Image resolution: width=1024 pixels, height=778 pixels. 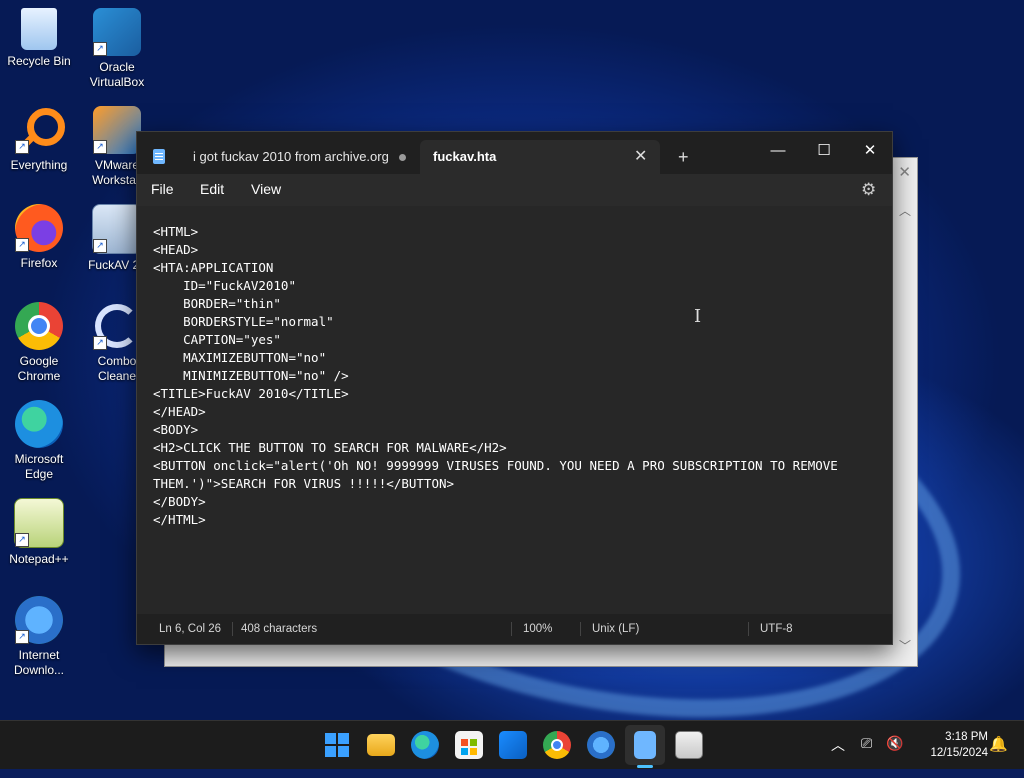 What do you see at coordinates (117, 326) in the screenshot?
I see `combo-cleaner-icon: ↗` at bounding box center [117, 326].